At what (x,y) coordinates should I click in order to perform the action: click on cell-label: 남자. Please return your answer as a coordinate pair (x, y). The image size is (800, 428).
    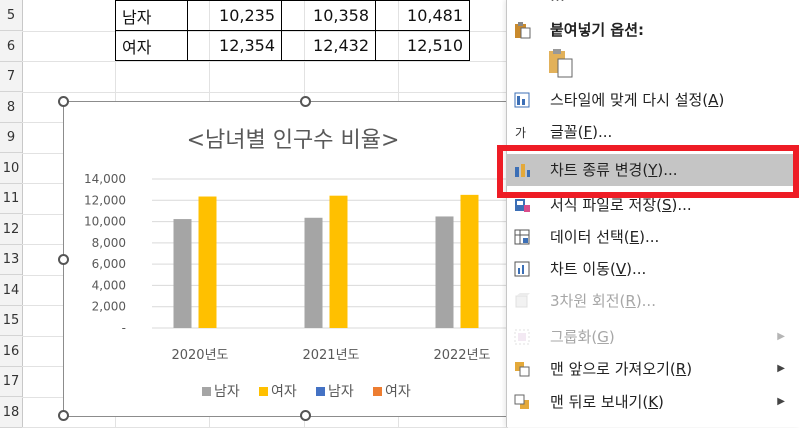
    Looking at the image, I should click on (151, 15).